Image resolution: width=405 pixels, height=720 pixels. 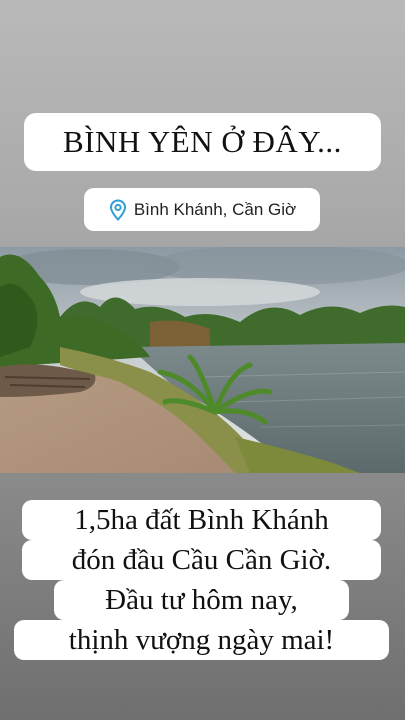 I want to click on caption-line: 1,5ha đất Bình Khánh, so click(x=201, y=520).